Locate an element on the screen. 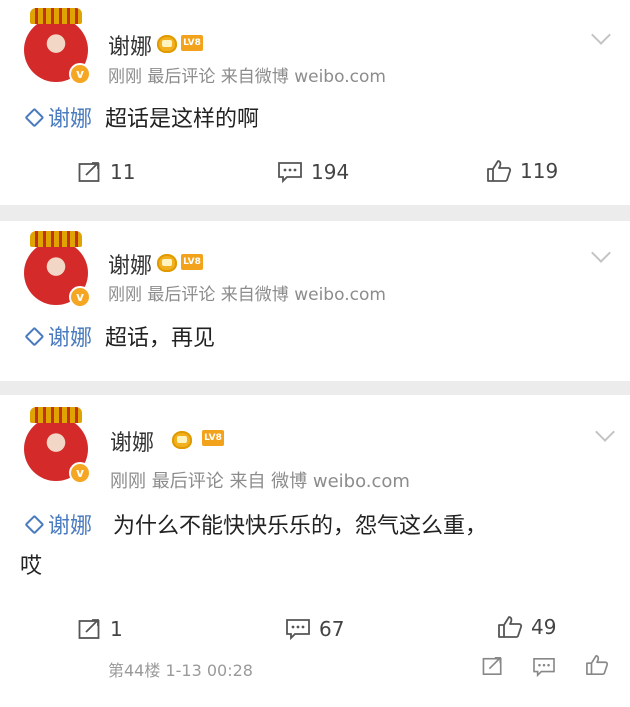  post-text-line-2: 哎 is located at coordinates (31, 566).